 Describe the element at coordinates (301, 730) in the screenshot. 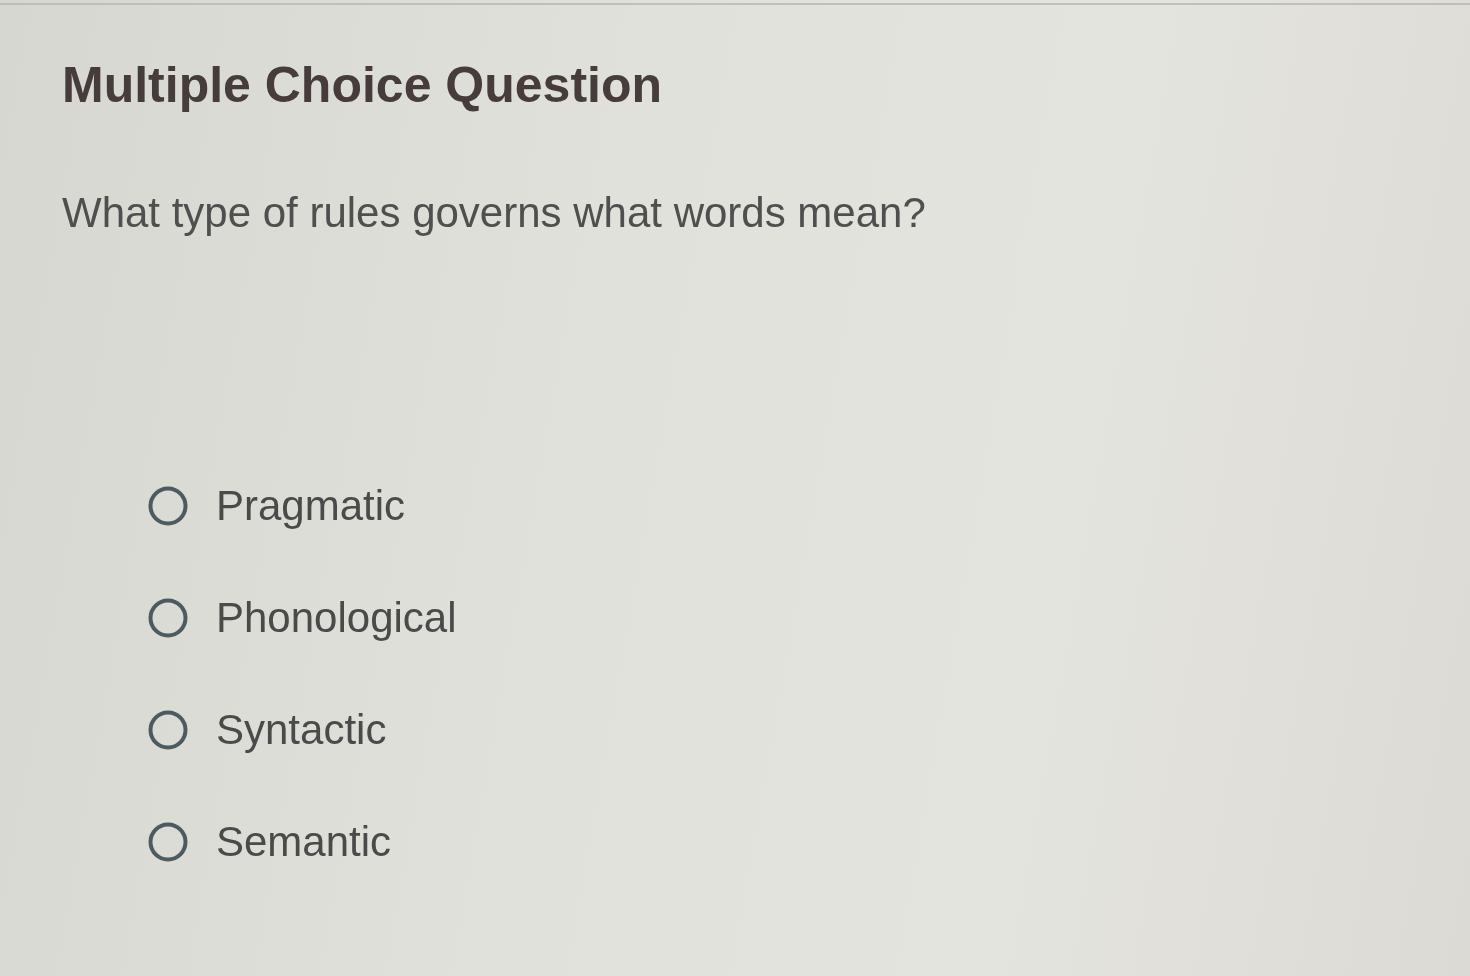

I see `option-label: Syntactic` at that location.